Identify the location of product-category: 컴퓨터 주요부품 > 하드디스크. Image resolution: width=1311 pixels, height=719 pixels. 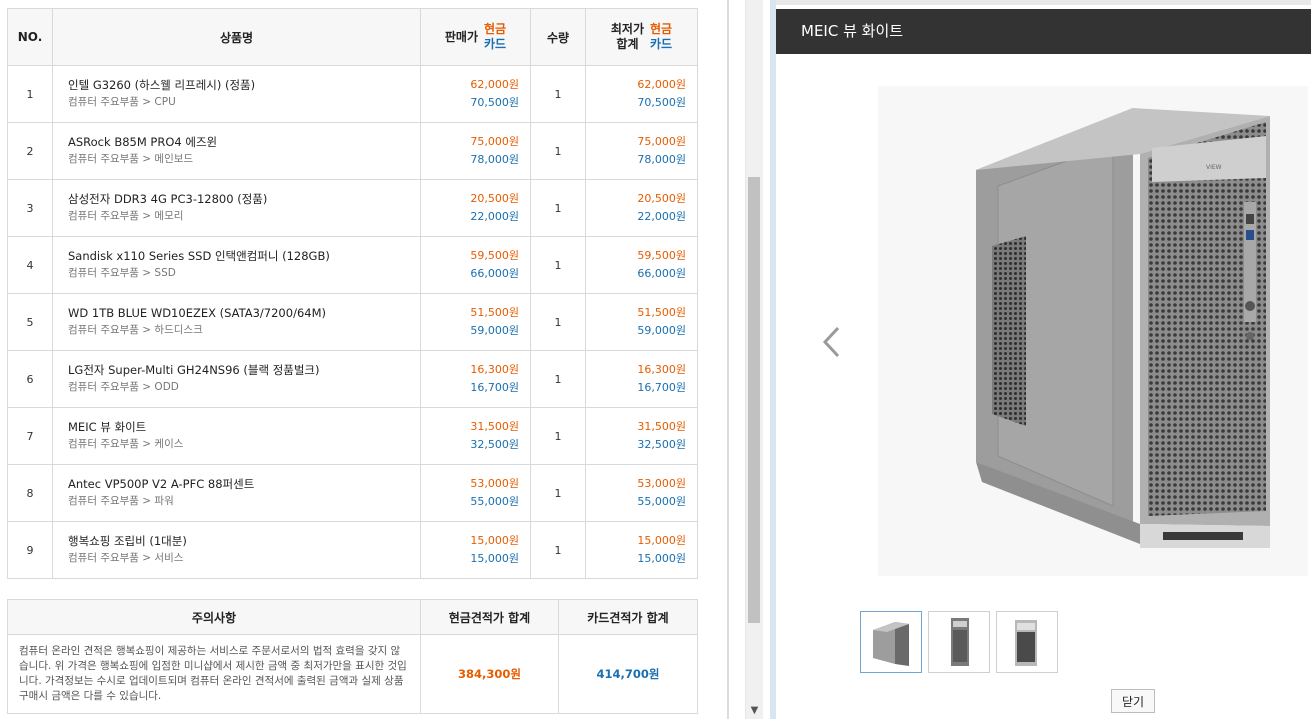
(135, 330).